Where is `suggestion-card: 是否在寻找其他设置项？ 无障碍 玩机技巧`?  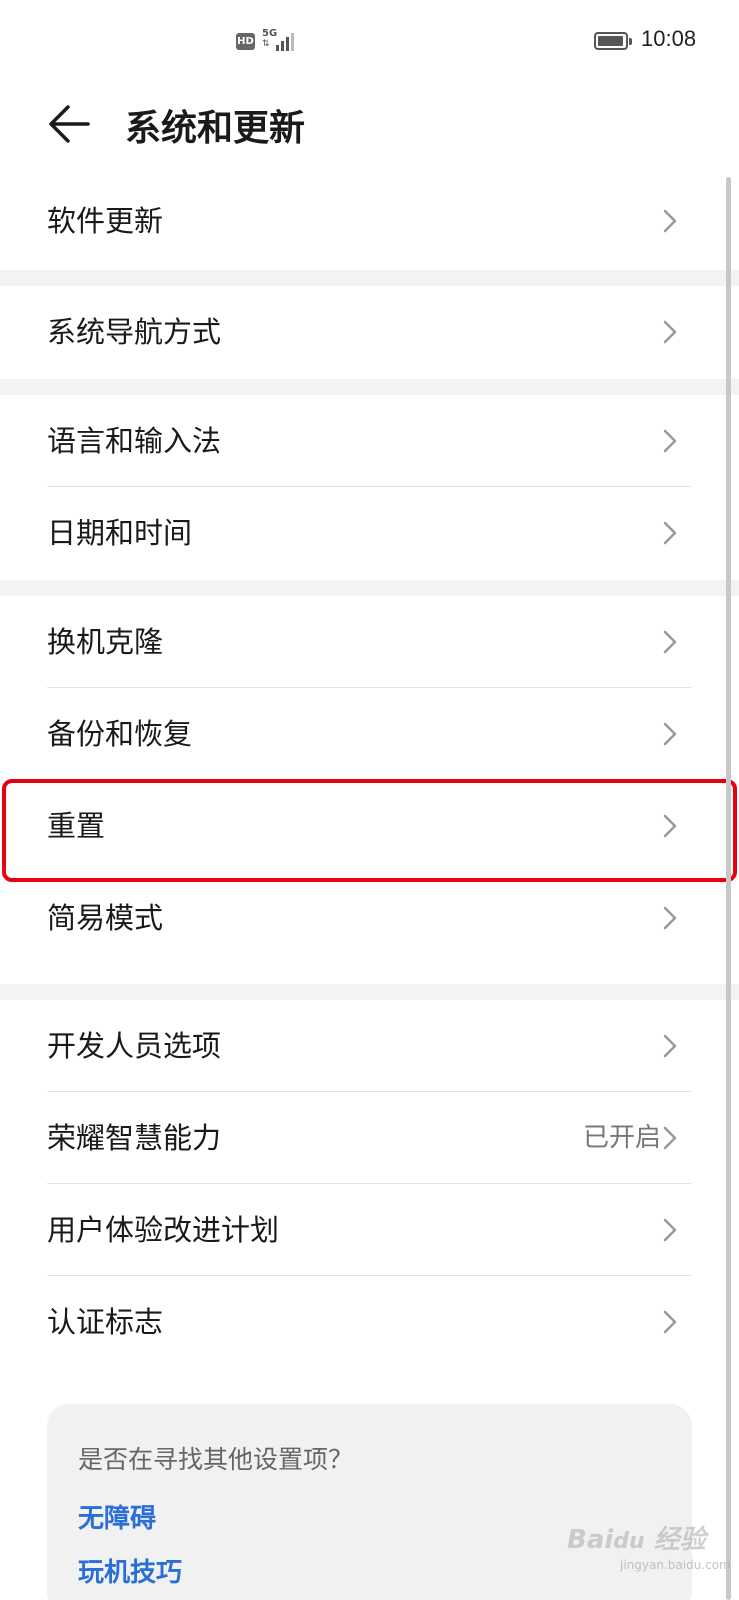
suggestion-card: 是否在寻找其他设置项？ 无障碍 玩机技巧 is located at coordinates (369, 1502).